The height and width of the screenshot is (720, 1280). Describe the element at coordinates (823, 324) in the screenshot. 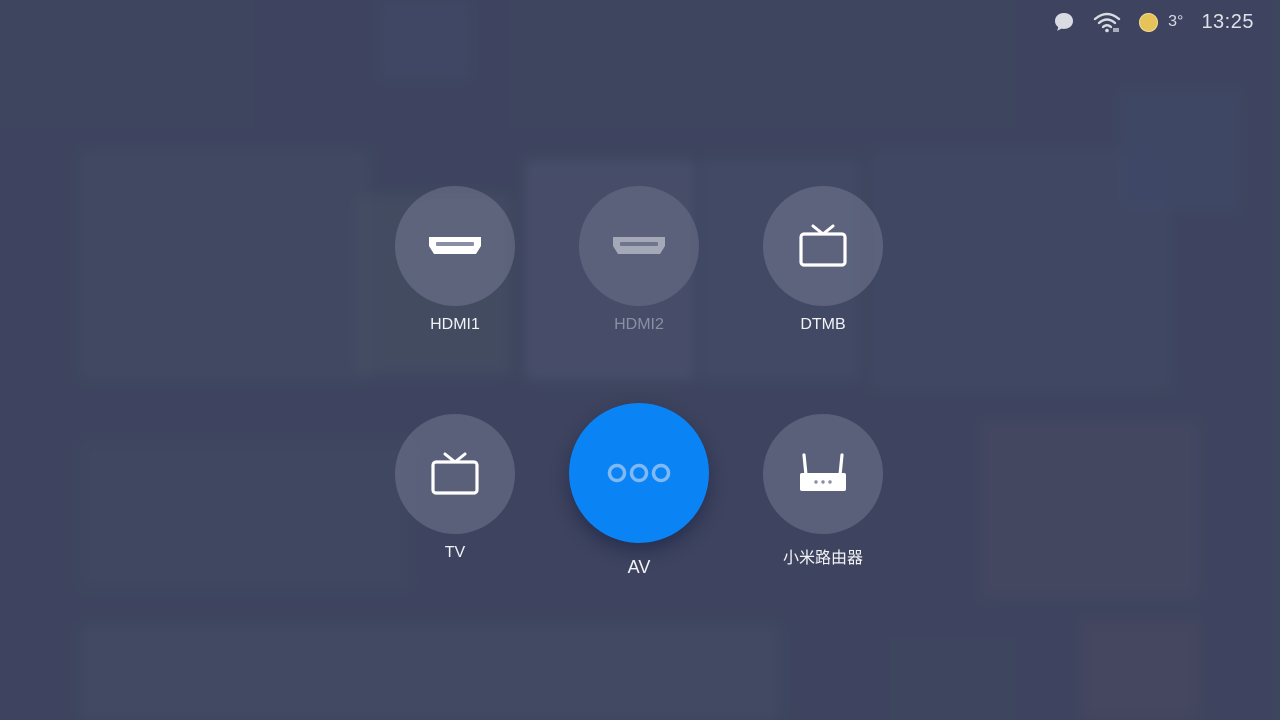

I see `source-dtmb-label: DTMB` at that location.